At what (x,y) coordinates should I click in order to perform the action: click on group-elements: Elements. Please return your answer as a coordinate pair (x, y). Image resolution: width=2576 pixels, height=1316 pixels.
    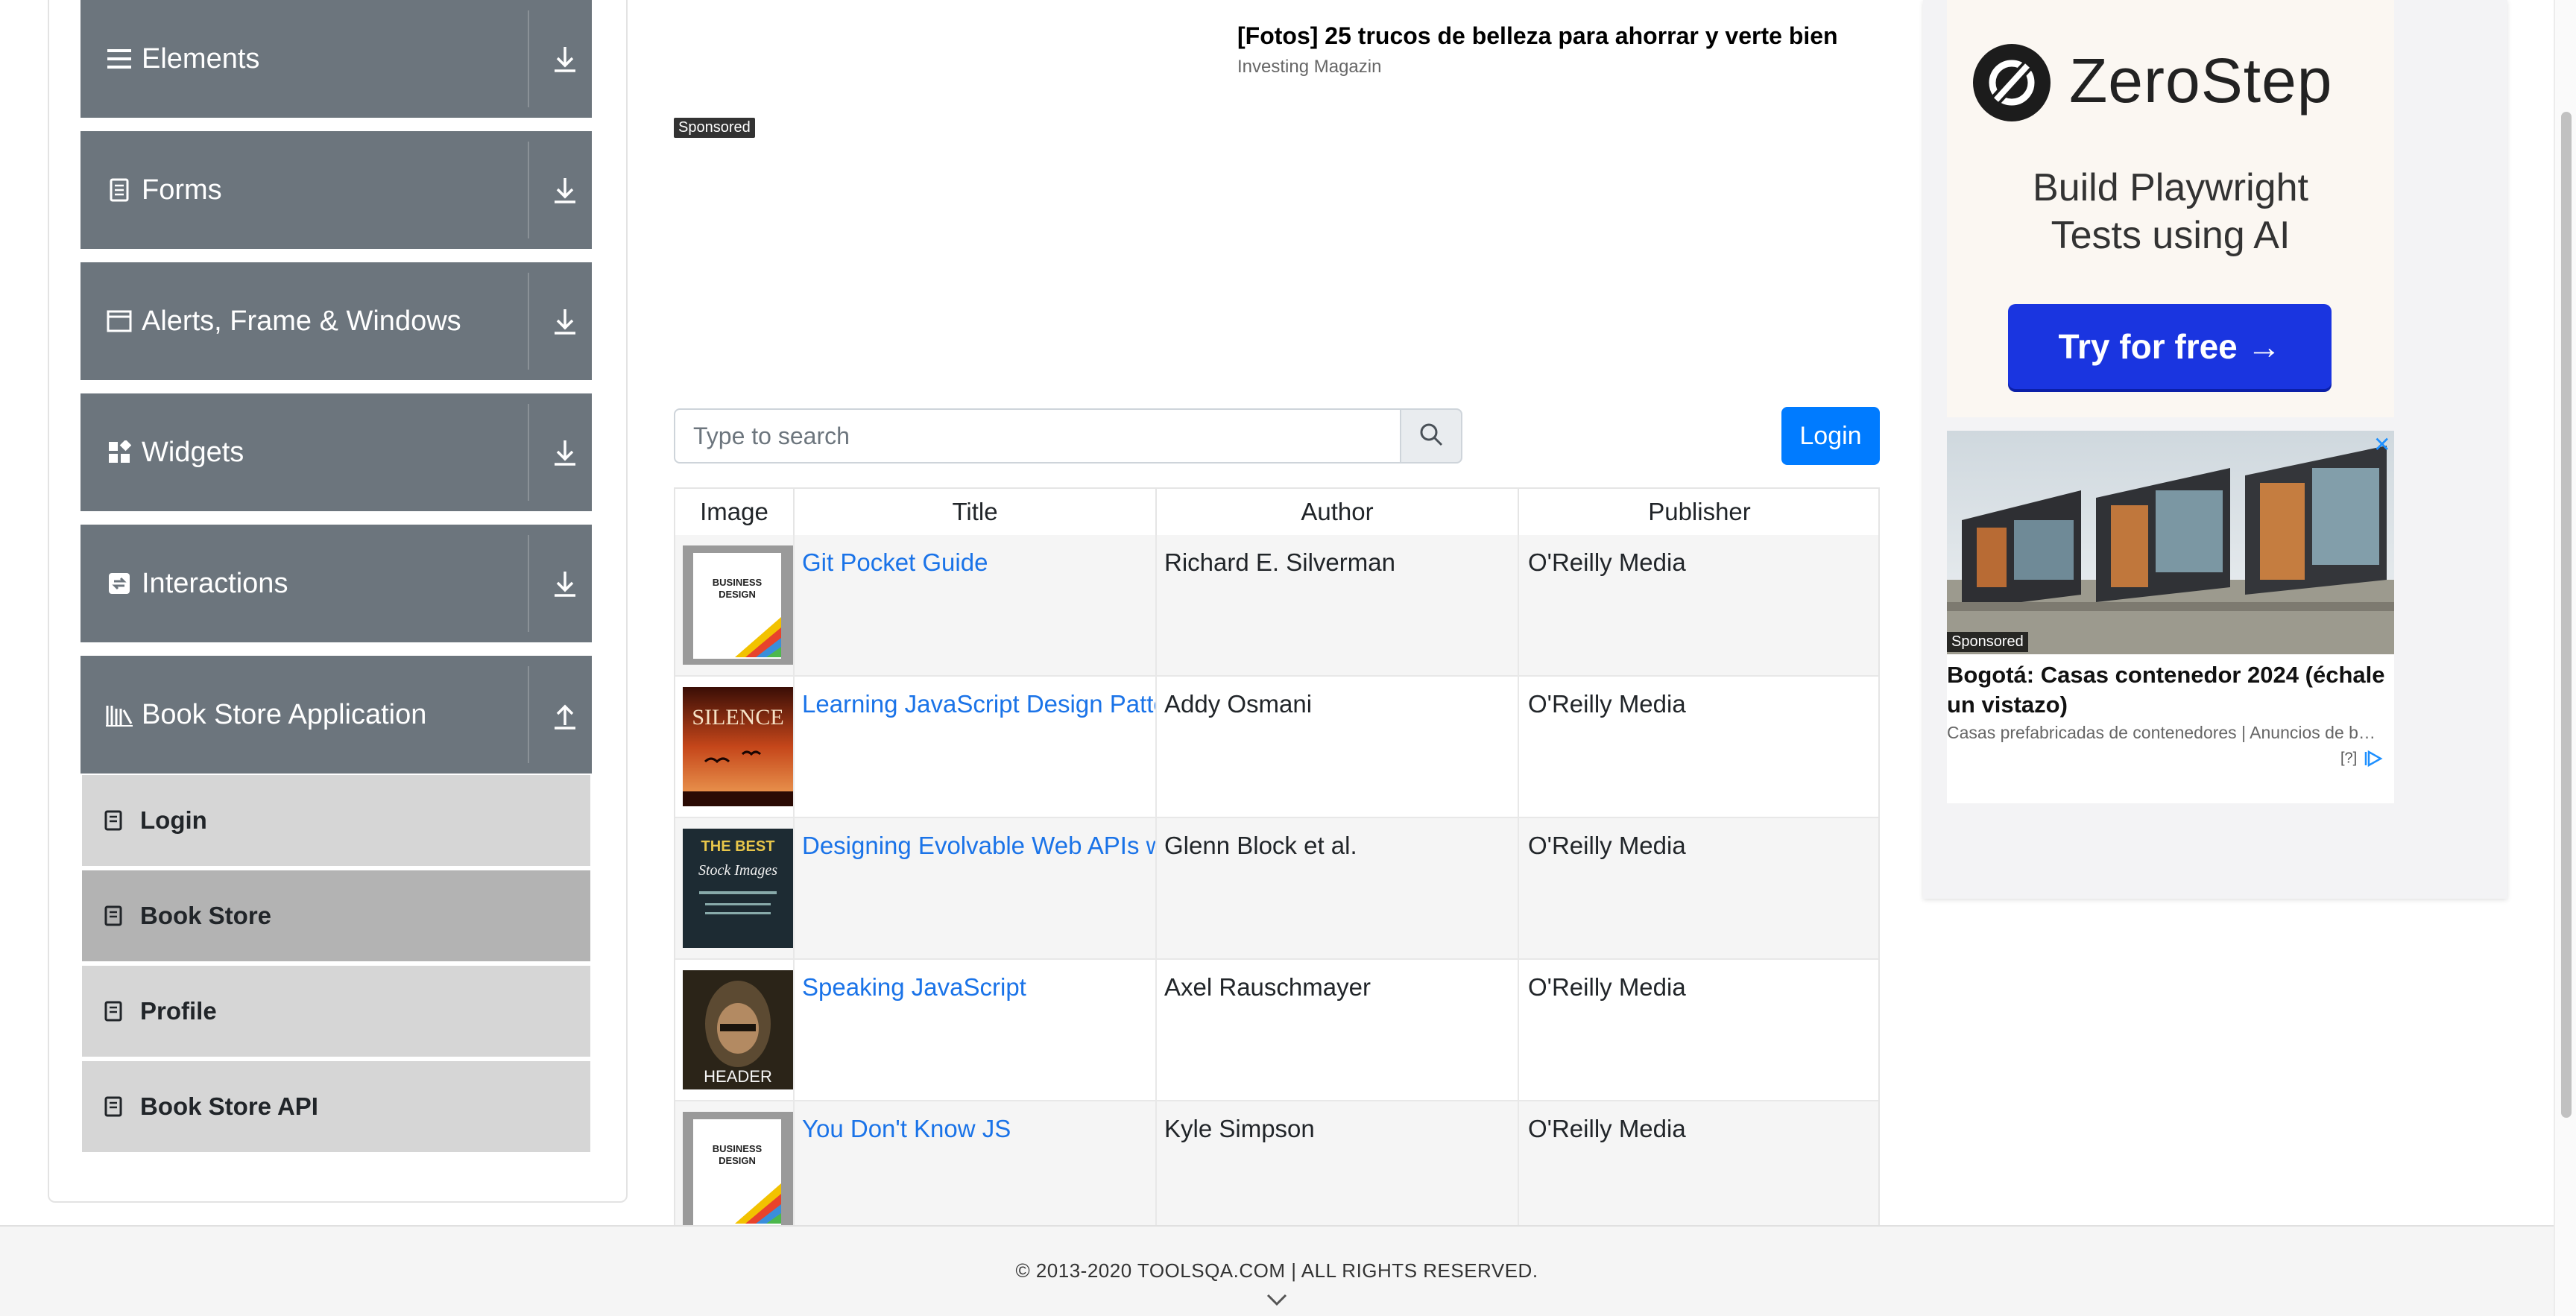
    Looking at the image, I should click on (336, 59).